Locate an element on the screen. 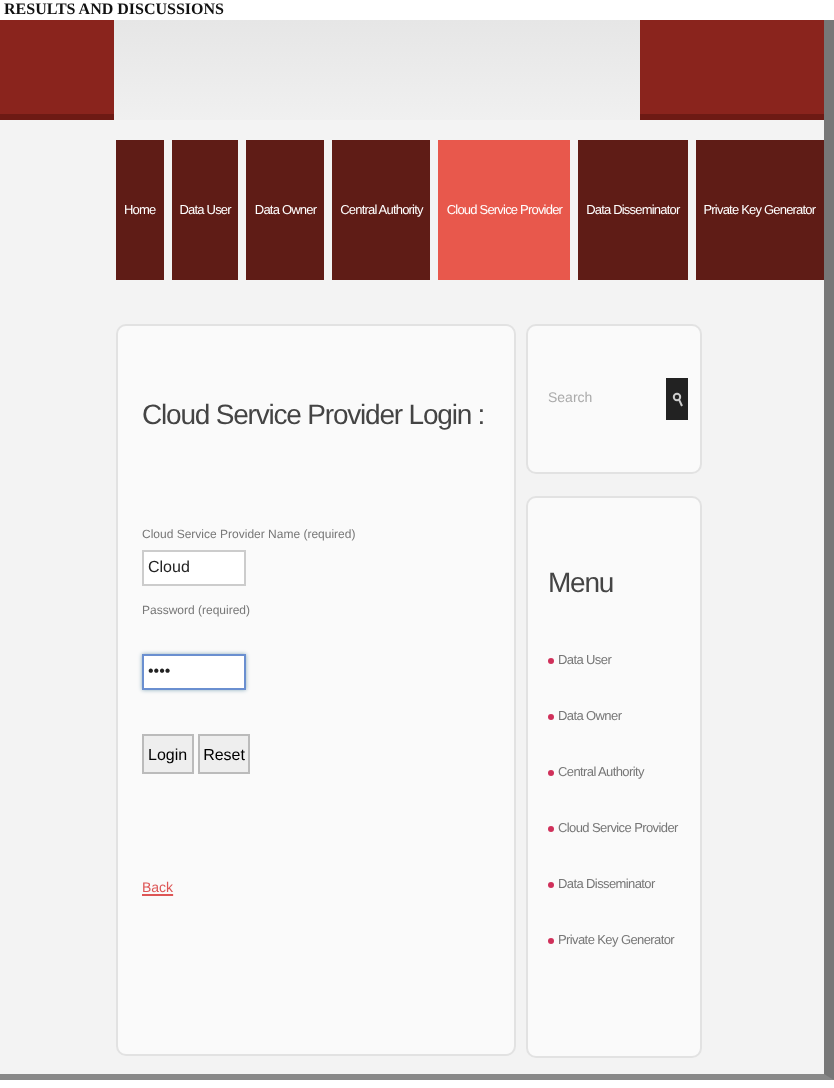  header-banner is located at coordinates (57, 70).